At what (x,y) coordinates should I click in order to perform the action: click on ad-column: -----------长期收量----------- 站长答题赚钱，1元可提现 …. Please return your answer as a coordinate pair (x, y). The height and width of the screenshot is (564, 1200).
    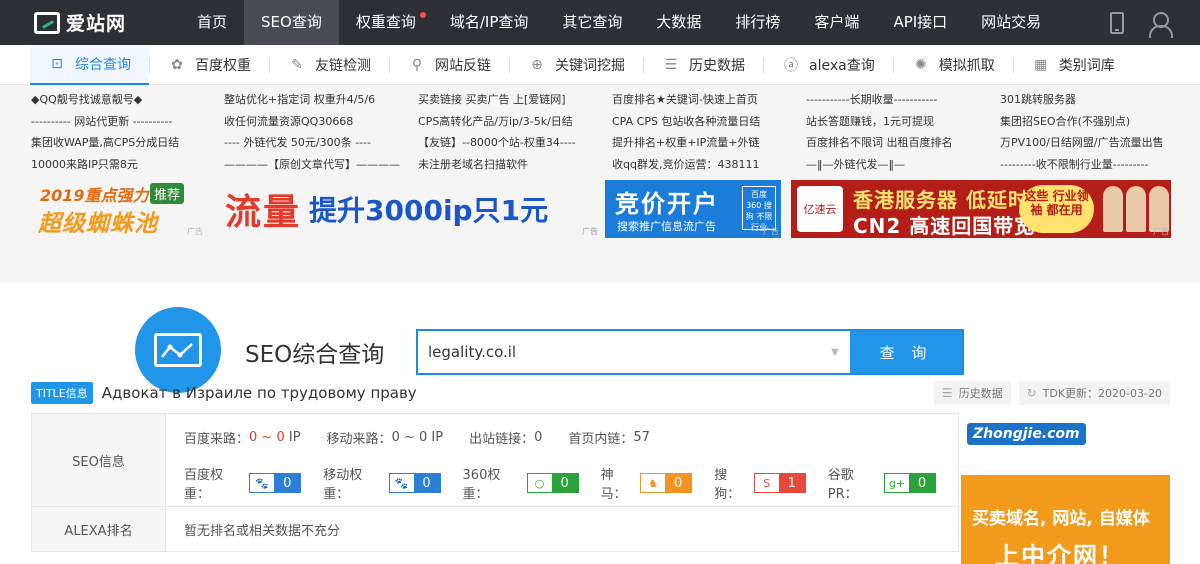
    Looking at the image, I should click on (903, 132).